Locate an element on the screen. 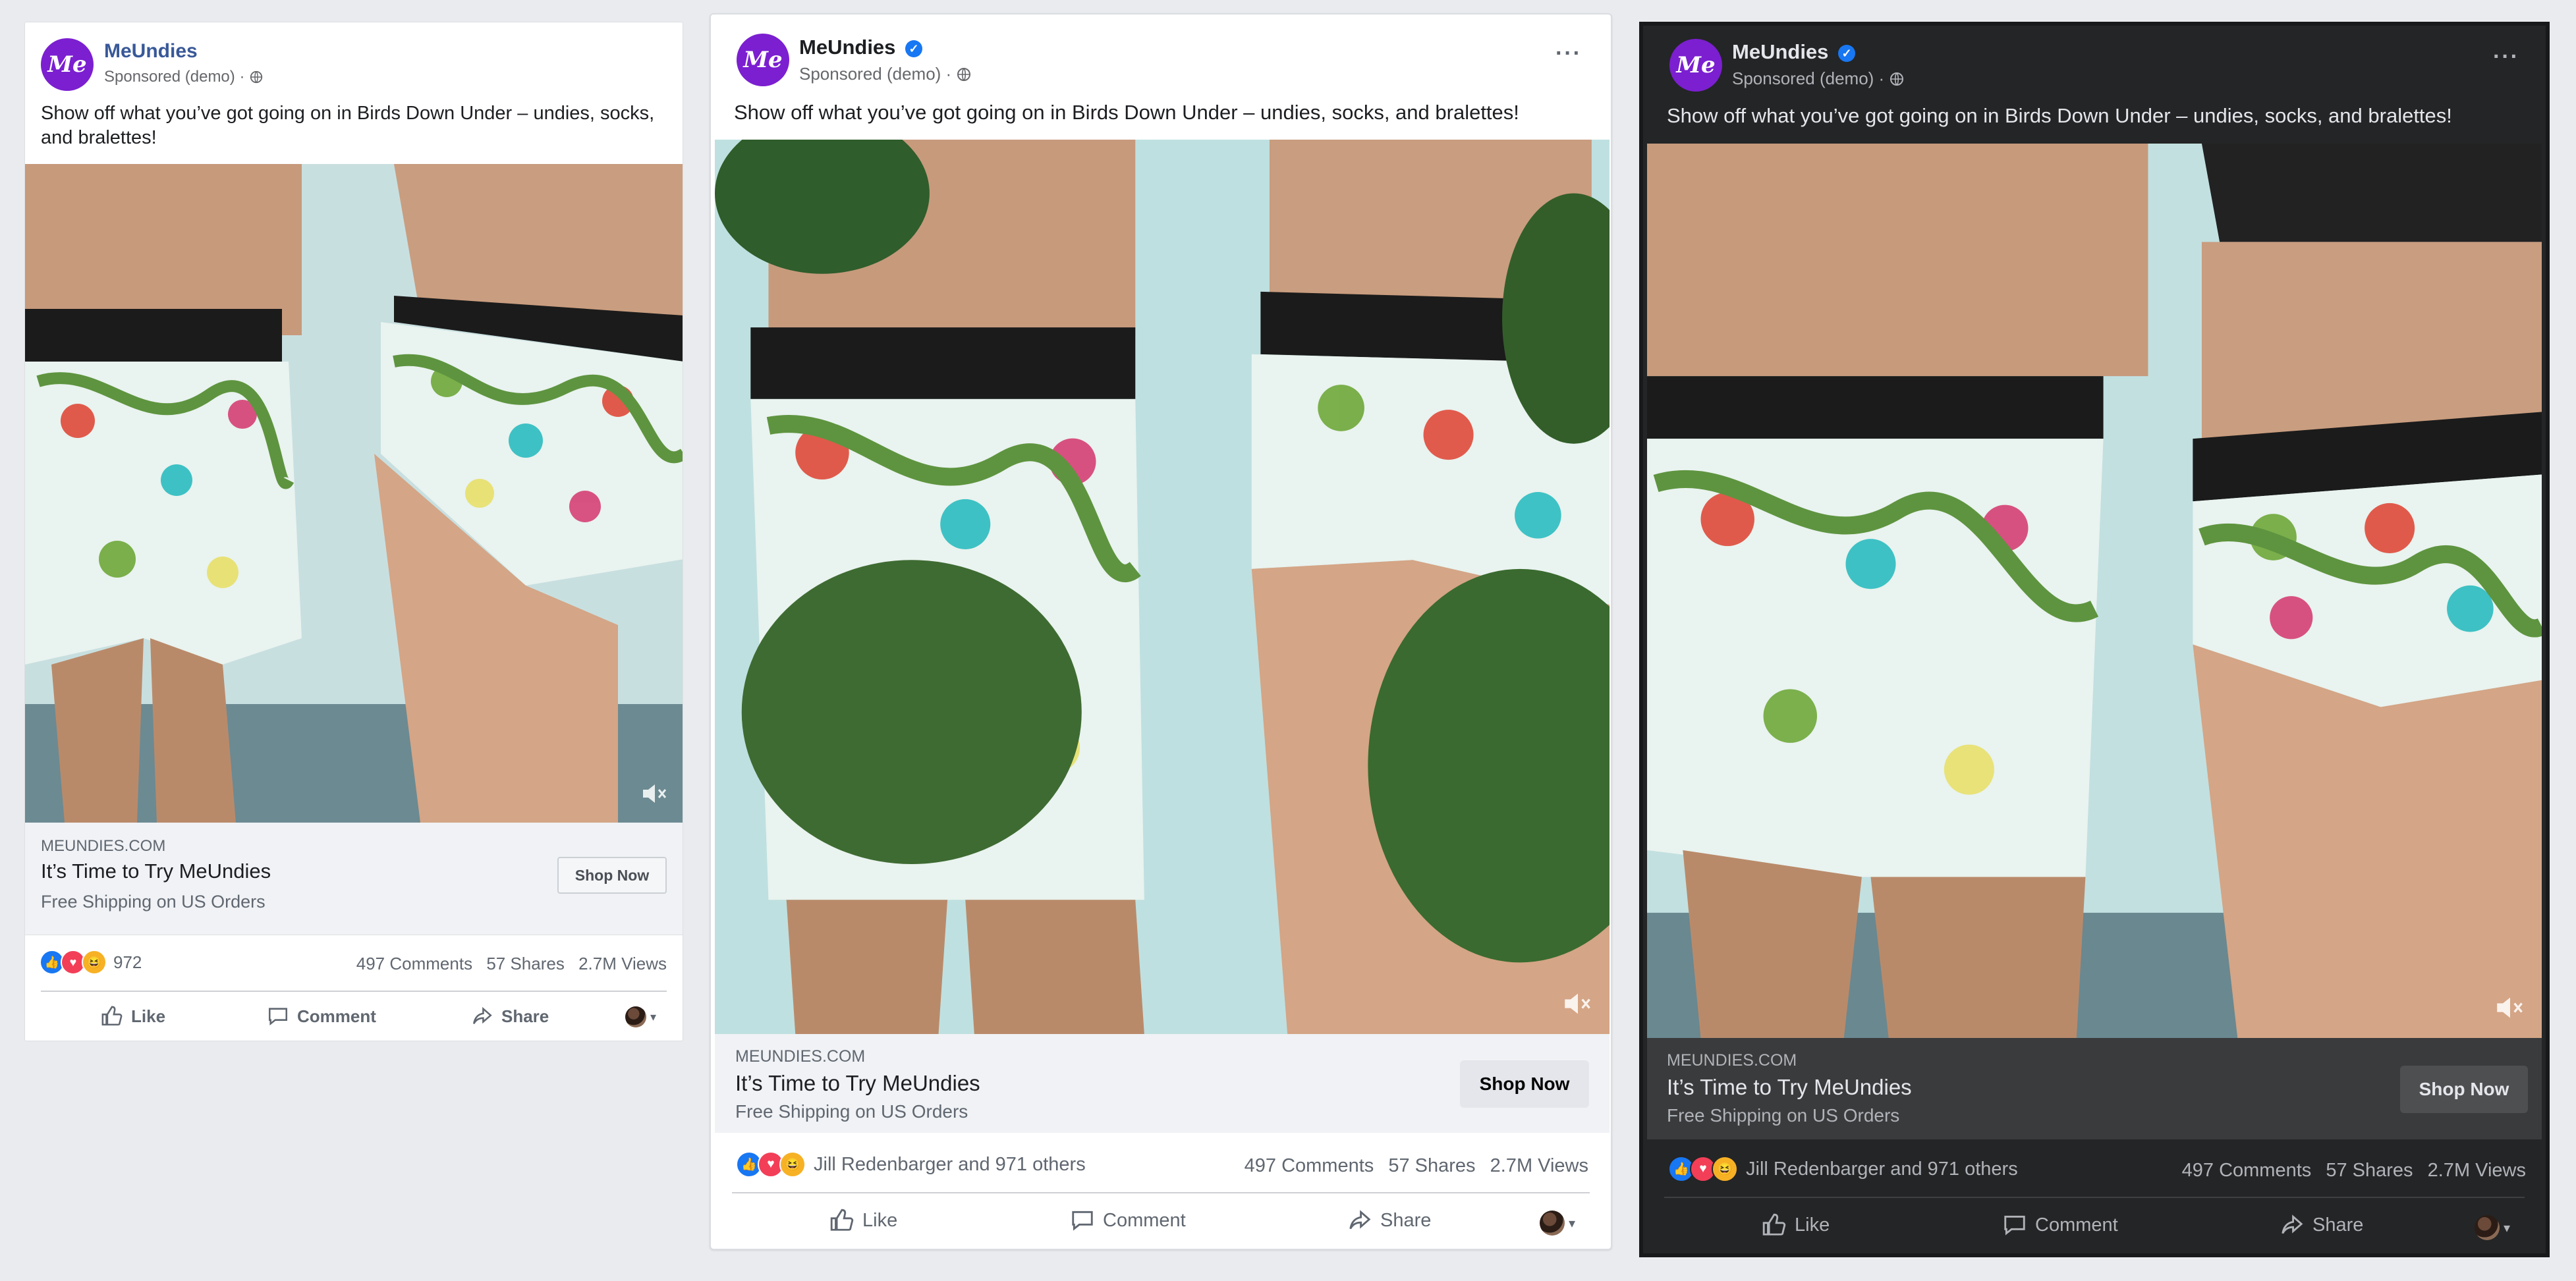 This screenshot has height=1281, width=2576. comment-share-view-counts: 497 Comments 57 Shares 2.7M Views is located at coordinates (2349, 1171).